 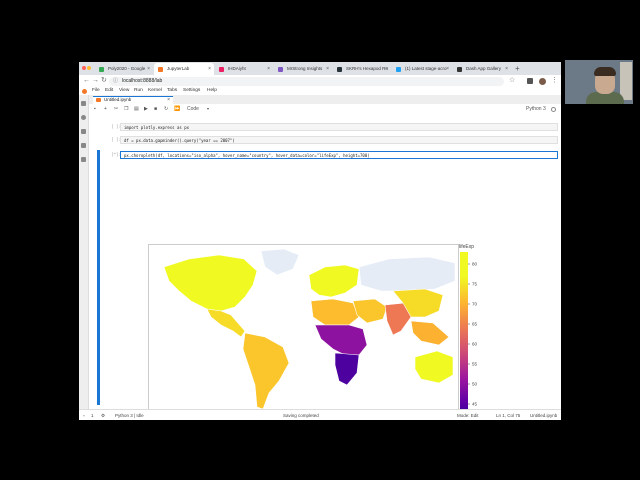 What do you see at coordinates (126, 109) in the screenshot?
I see `copy-icon: ❐` at bounding box center [126, 109].